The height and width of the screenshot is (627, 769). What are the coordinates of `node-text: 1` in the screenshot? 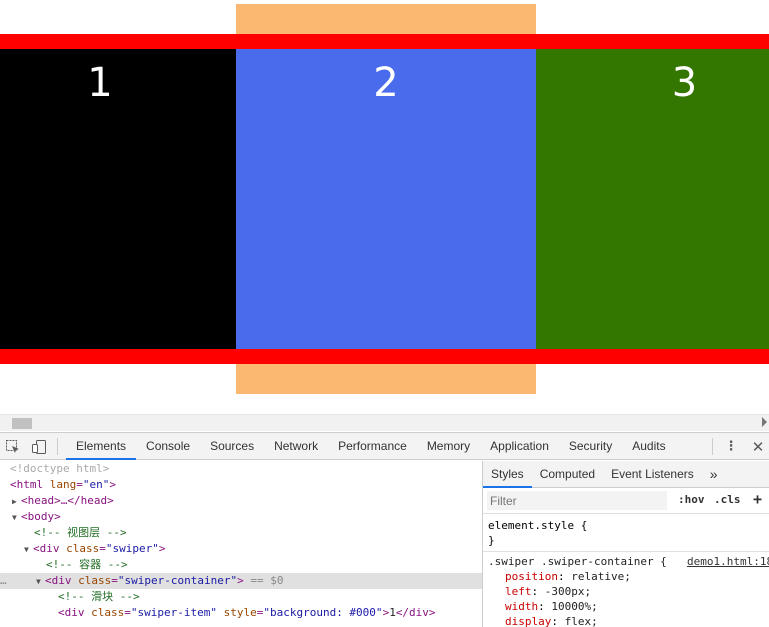 It's located at (392, 612).